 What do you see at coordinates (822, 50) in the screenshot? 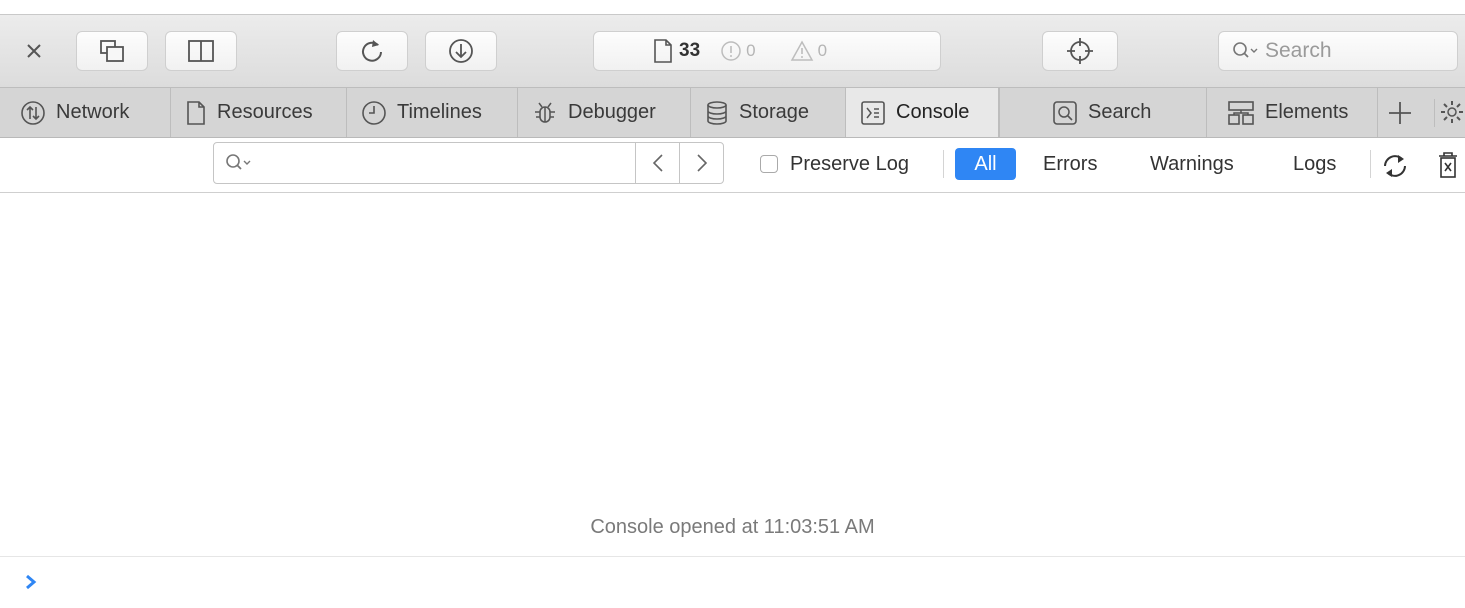
I see `warning-count: 0` at bounding box center [822, 50].